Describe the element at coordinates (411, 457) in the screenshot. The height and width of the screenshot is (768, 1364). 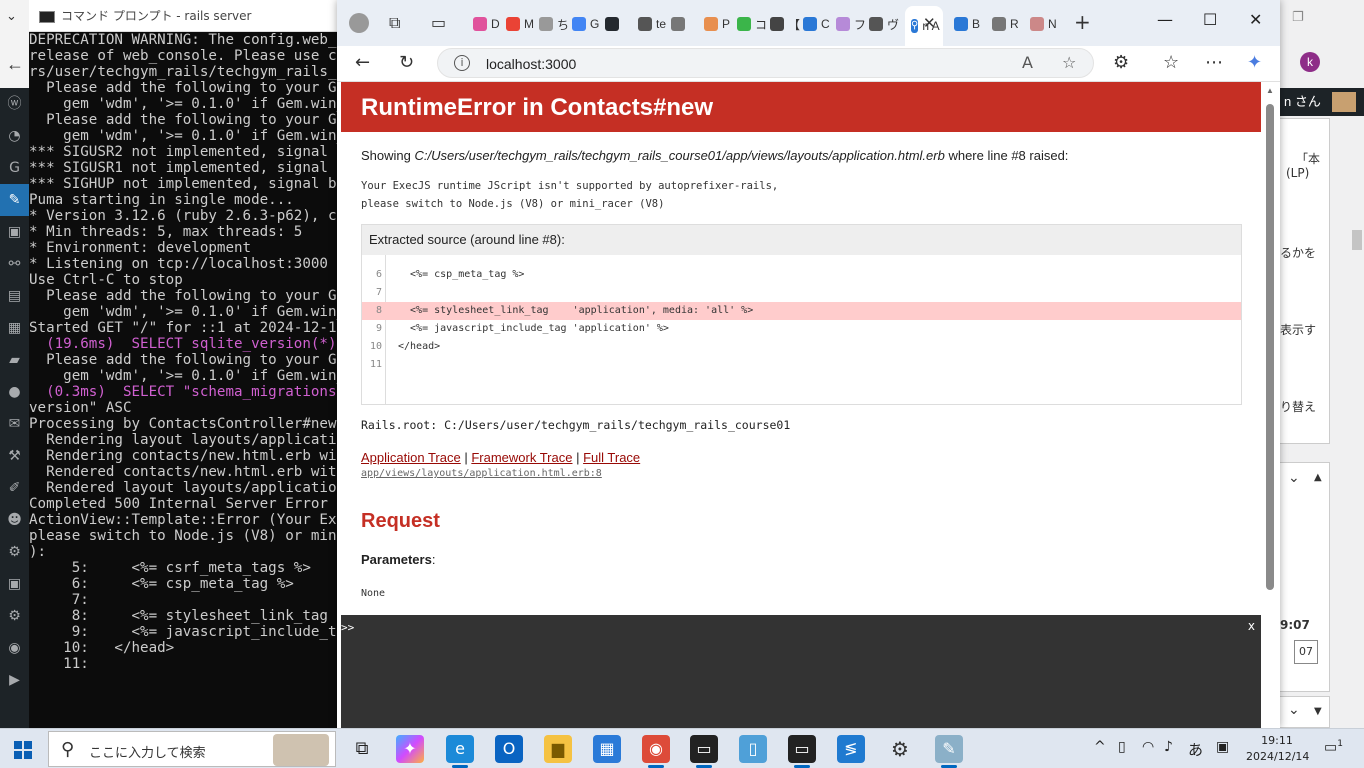
I see `application-trace-link: Application Trace` at that location.